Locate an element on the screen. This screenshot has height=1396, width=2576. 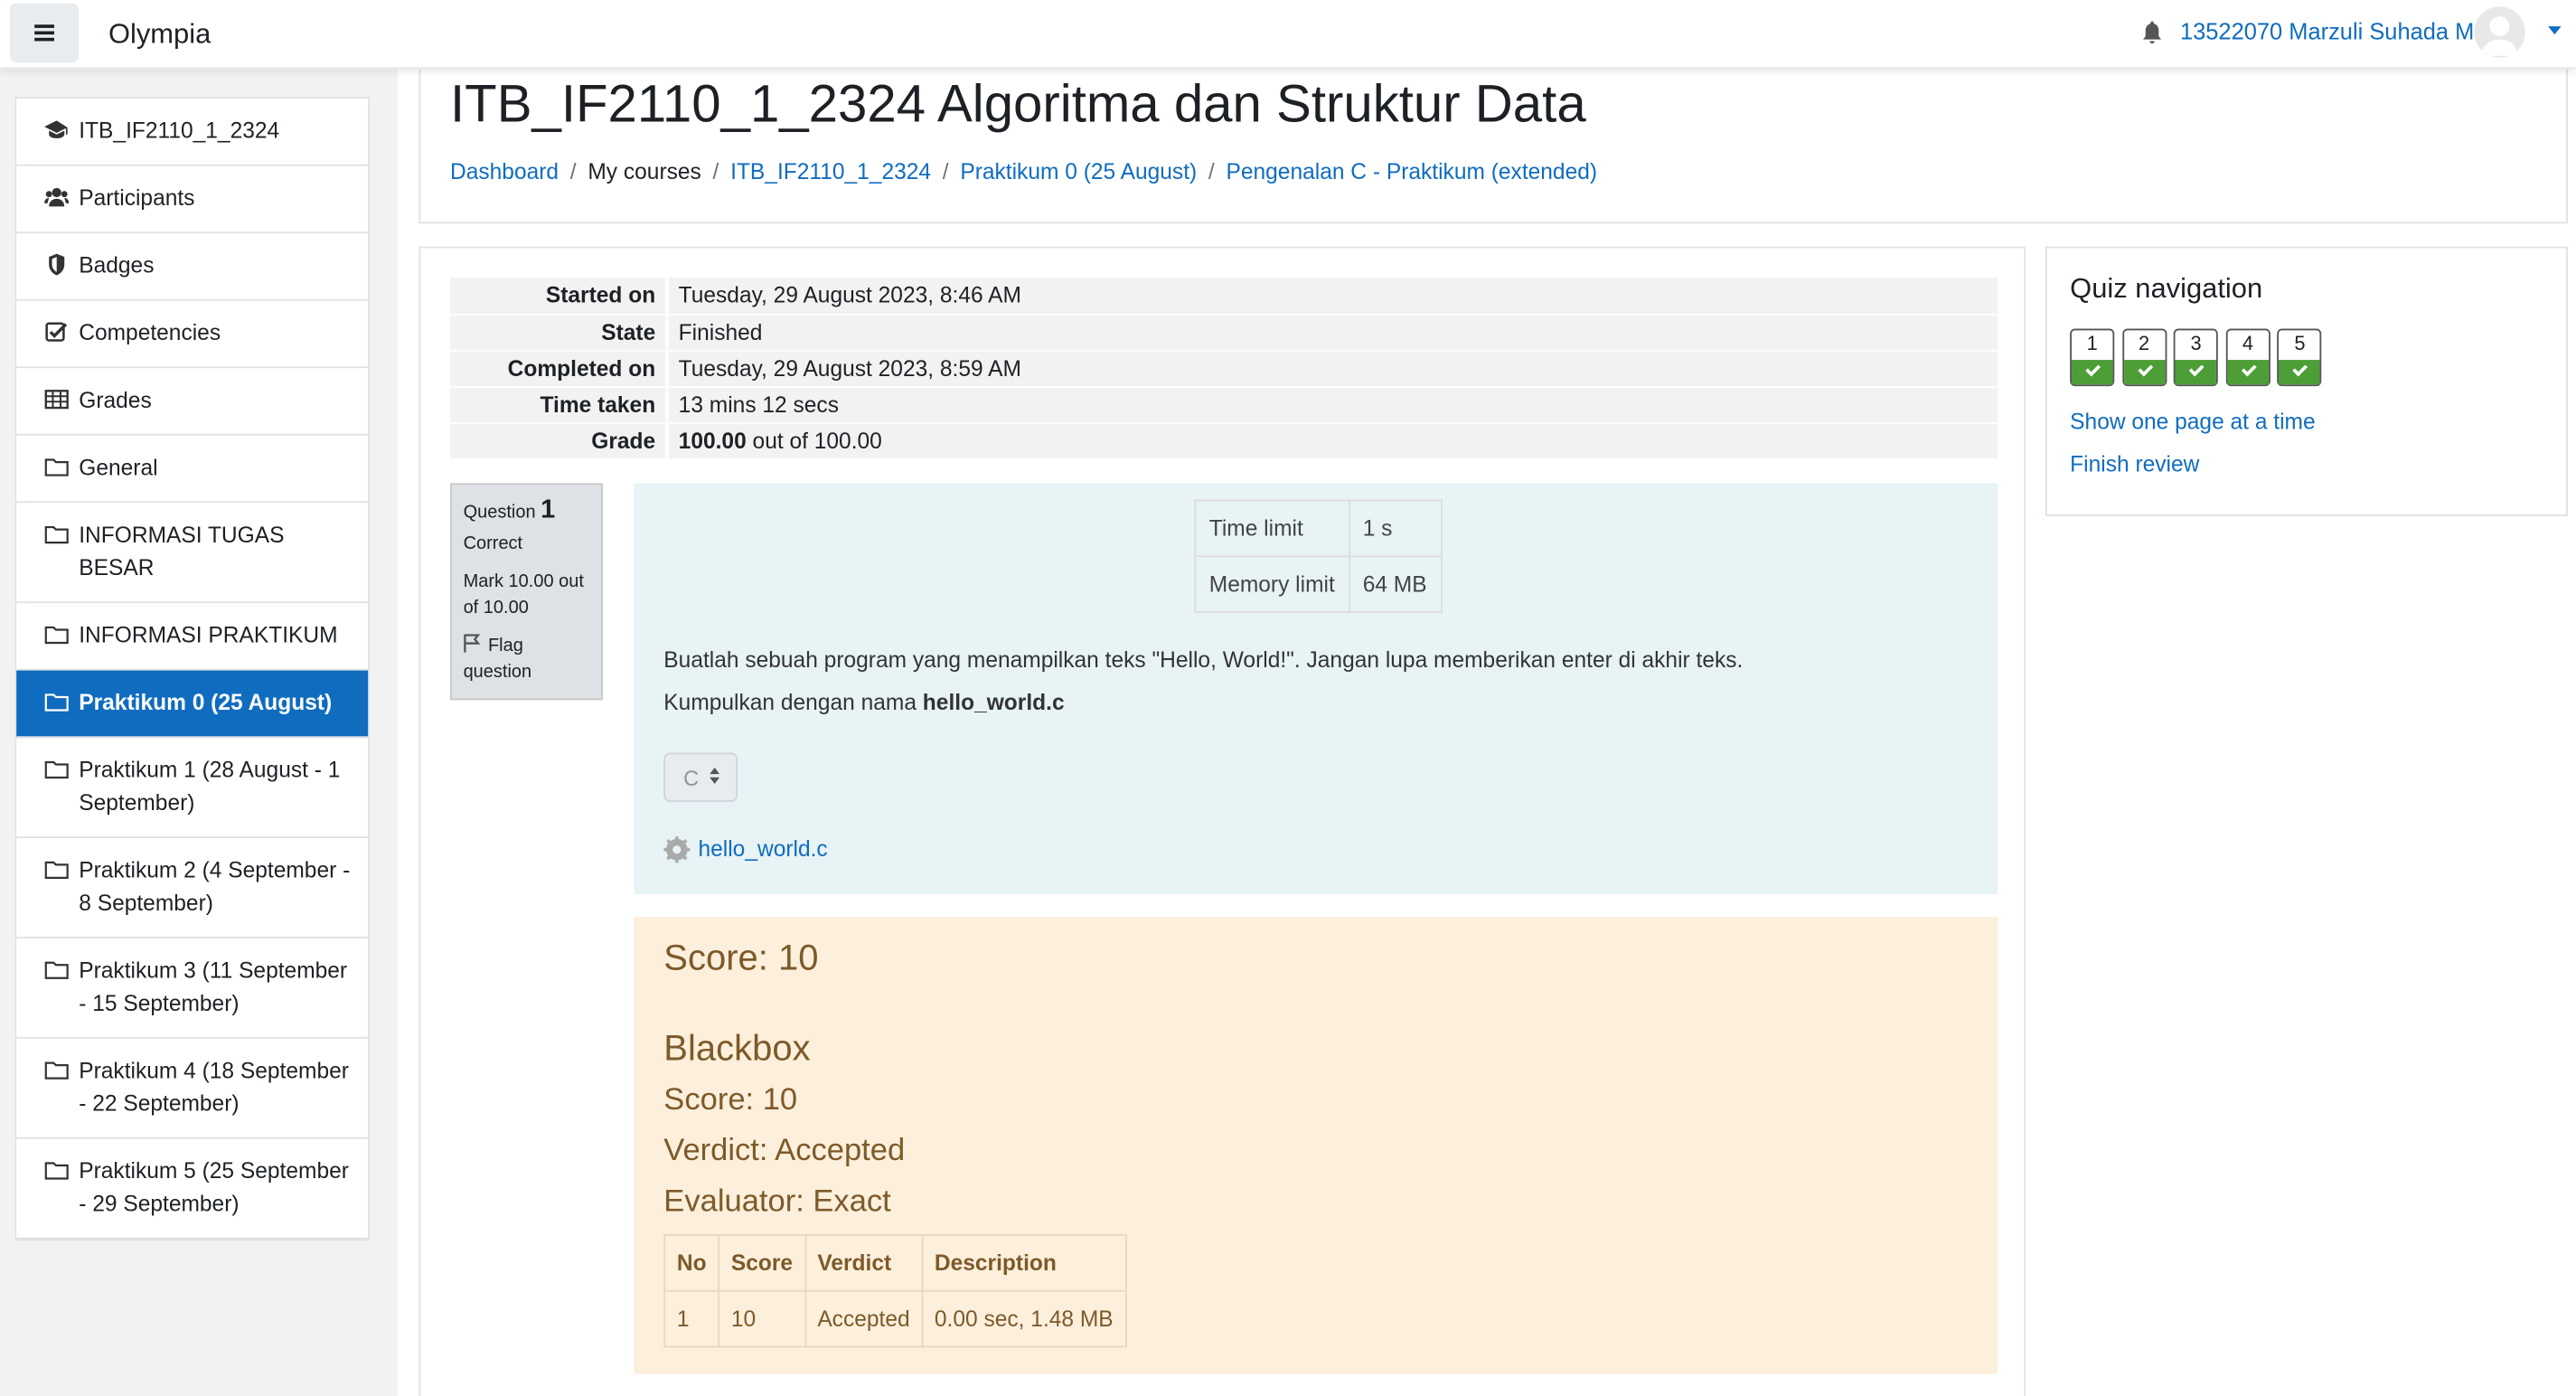
nav-item-praktikum-1: Praktikum 1 (28 August - 1 September) is located at coordinates (192, 788).